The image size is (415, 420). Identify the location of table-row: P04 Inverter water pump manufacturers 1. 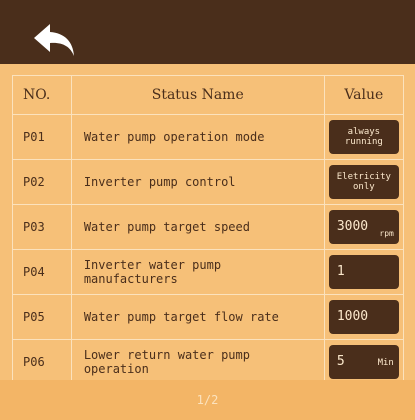
(208, 272).